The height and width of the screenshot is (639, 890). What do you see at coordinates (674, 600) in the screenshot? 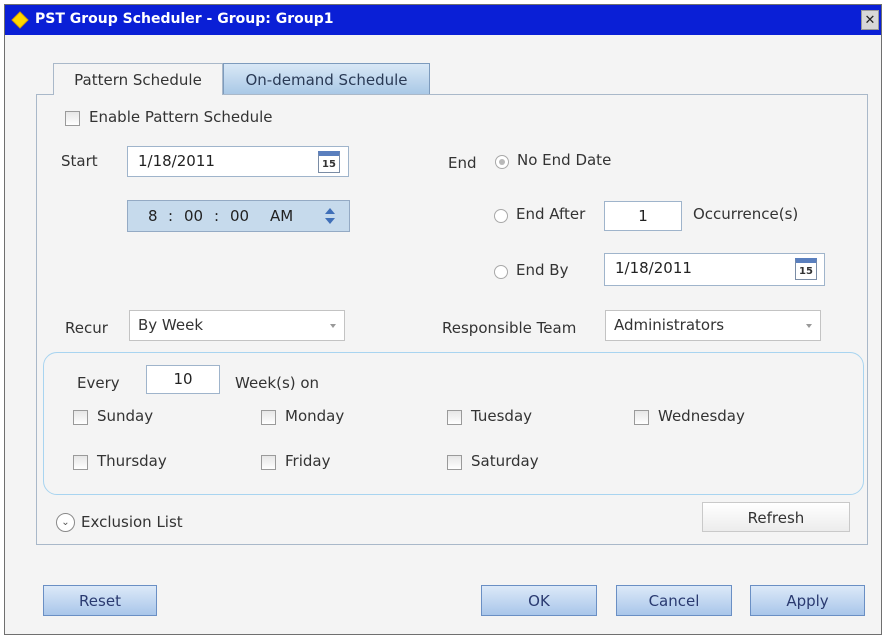
I see `cancel-button: Cancel` at bounding box center [674, 600].